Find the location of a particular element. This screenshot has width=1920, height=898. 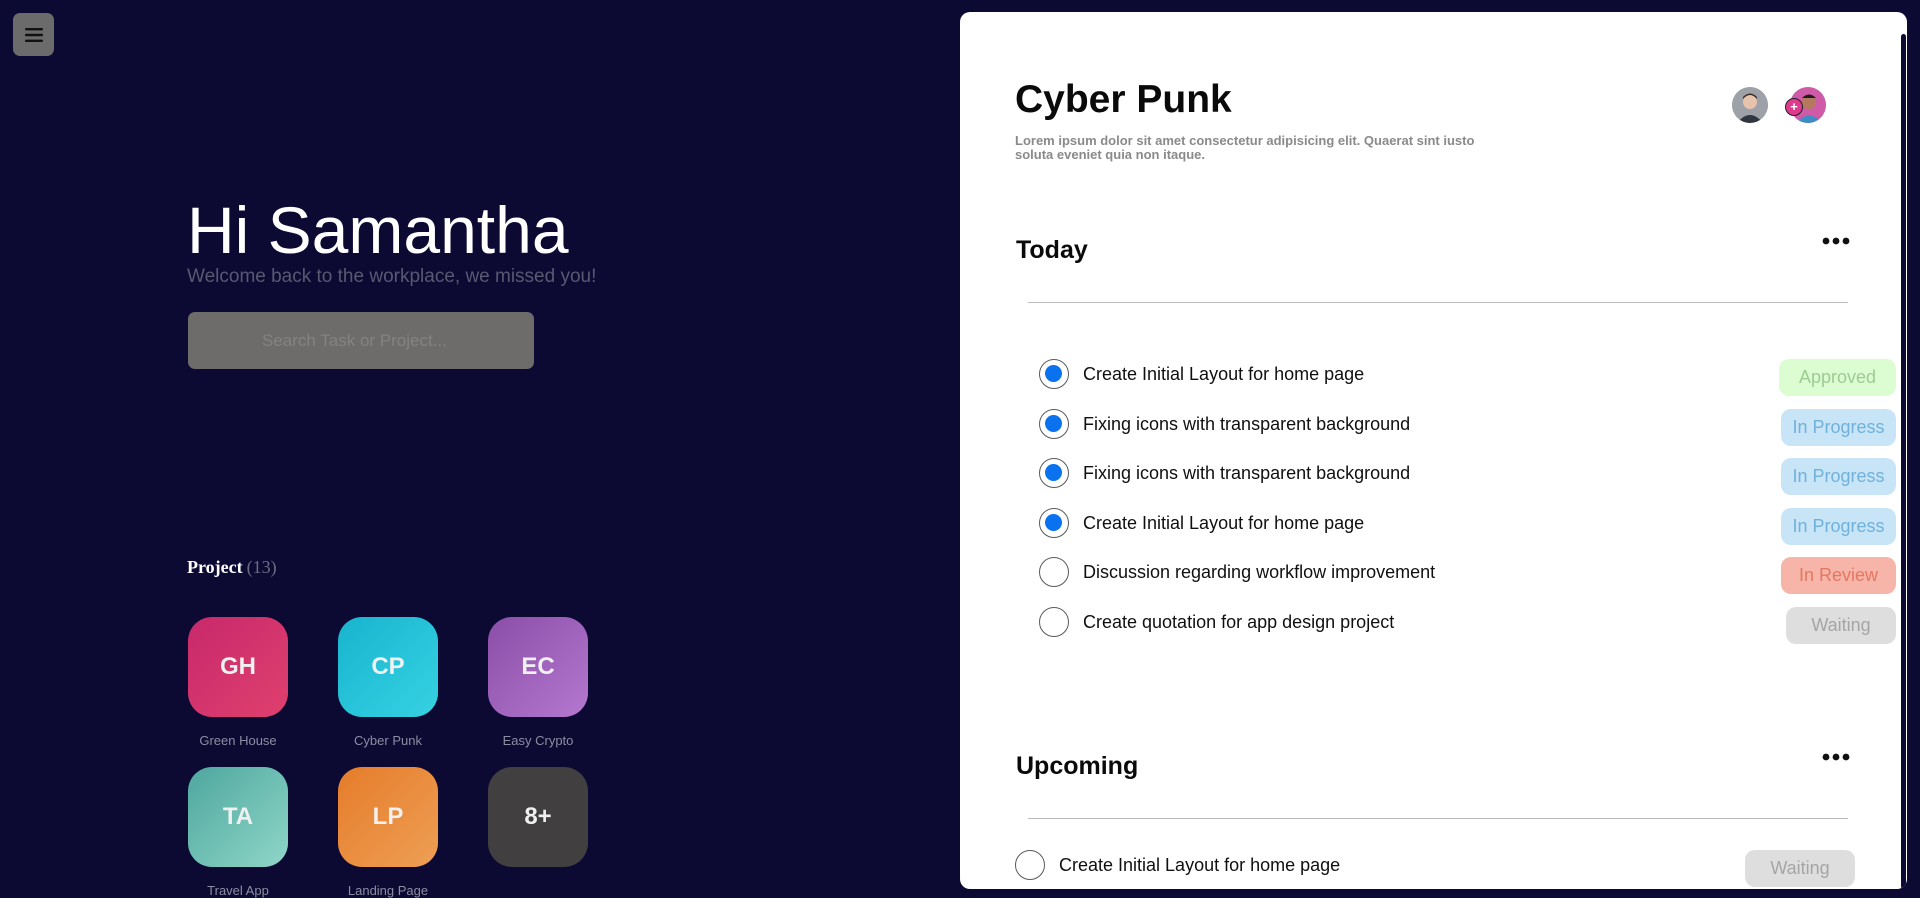

project-tile-easy-crypto: EC Easy Crypto is located at coordinates (538, 682).